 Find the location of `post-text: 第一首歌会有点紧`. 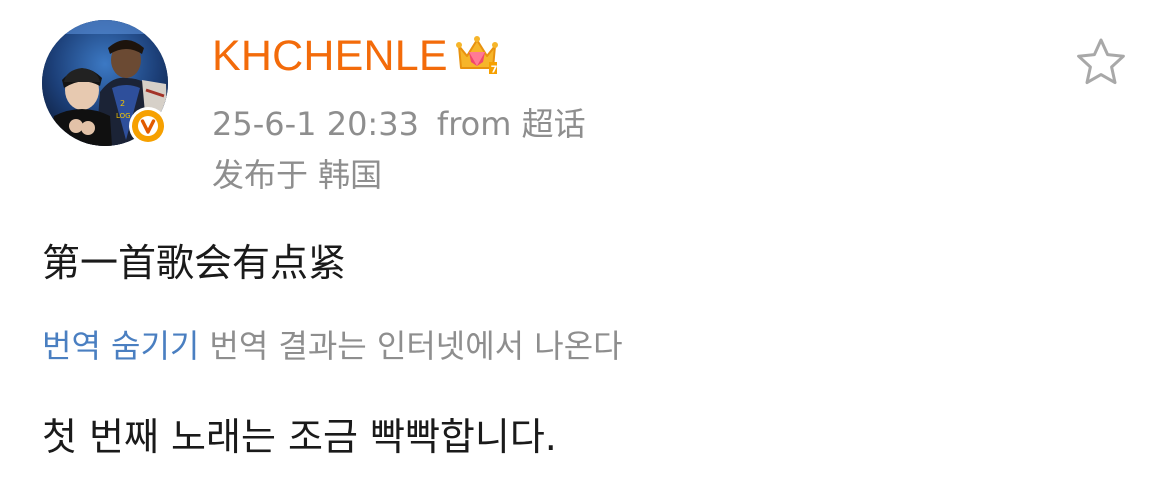

post-text: 第一首歌会有点紧 is located at coordinates (194, 263).